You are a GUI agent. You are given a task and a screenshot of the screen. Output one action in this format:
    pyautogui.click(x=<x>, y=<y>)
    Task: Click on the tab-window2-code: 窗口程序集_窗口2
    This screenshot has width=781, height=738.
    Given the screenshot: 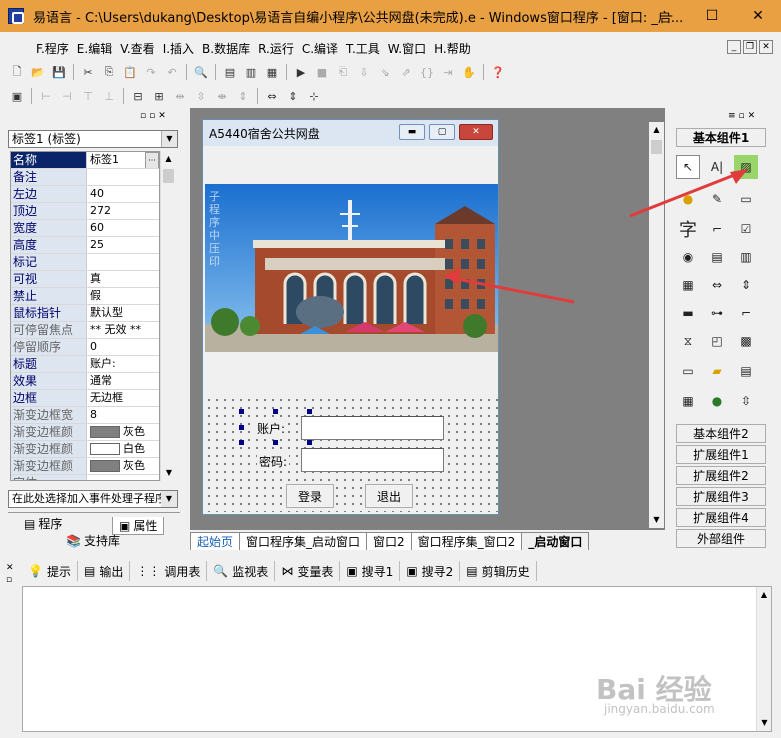 What is the action you would take?
    pyautogui.click(x=466, y=541)
    